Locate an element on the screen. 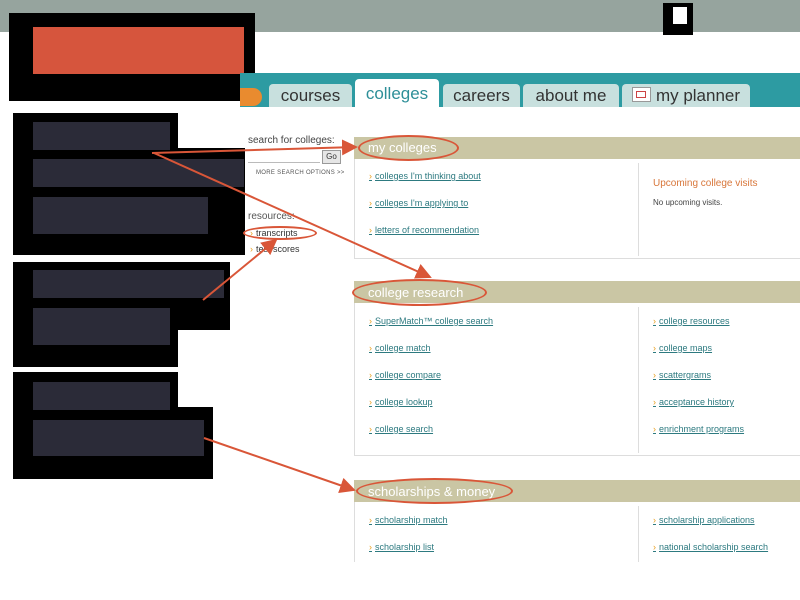  arrow-to-my-colleges is located at coordinates (254, 147).